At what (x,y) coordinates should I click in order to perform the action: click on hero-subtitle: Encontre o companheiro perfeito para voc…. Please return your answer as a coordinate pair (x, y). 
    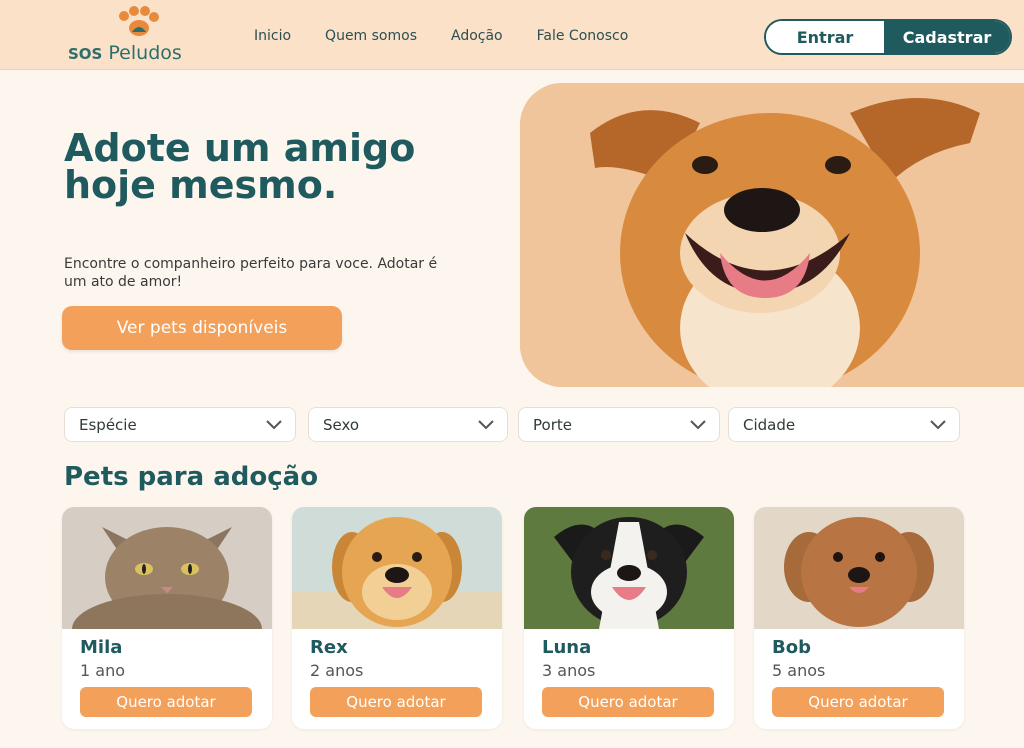
    Looking at the image, I should click on (251, 273).